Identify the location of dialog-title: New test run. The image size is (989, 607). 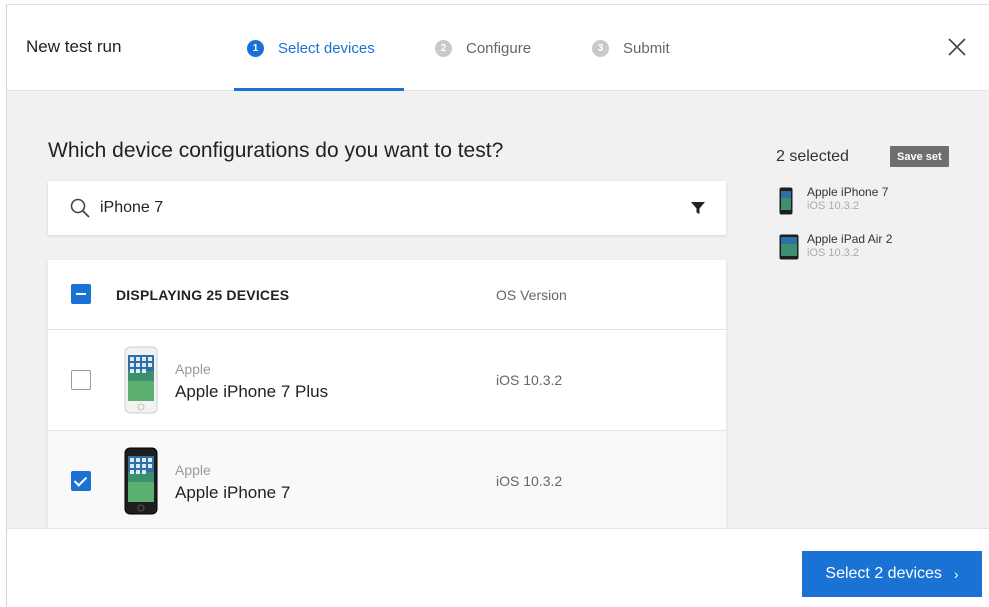
(74, 46).